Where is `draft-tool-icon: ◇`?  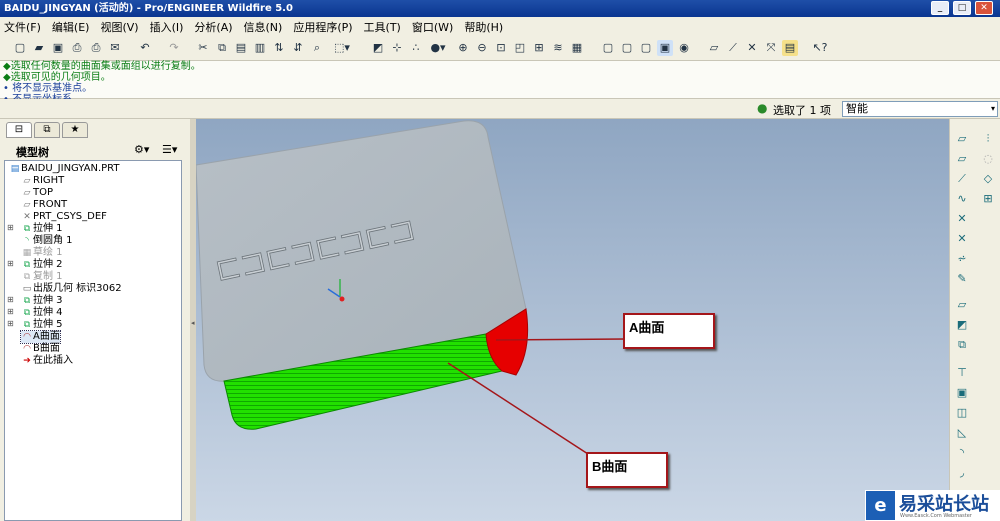 draft-tool-icon: ◇ is located at coordinates (988, 179).